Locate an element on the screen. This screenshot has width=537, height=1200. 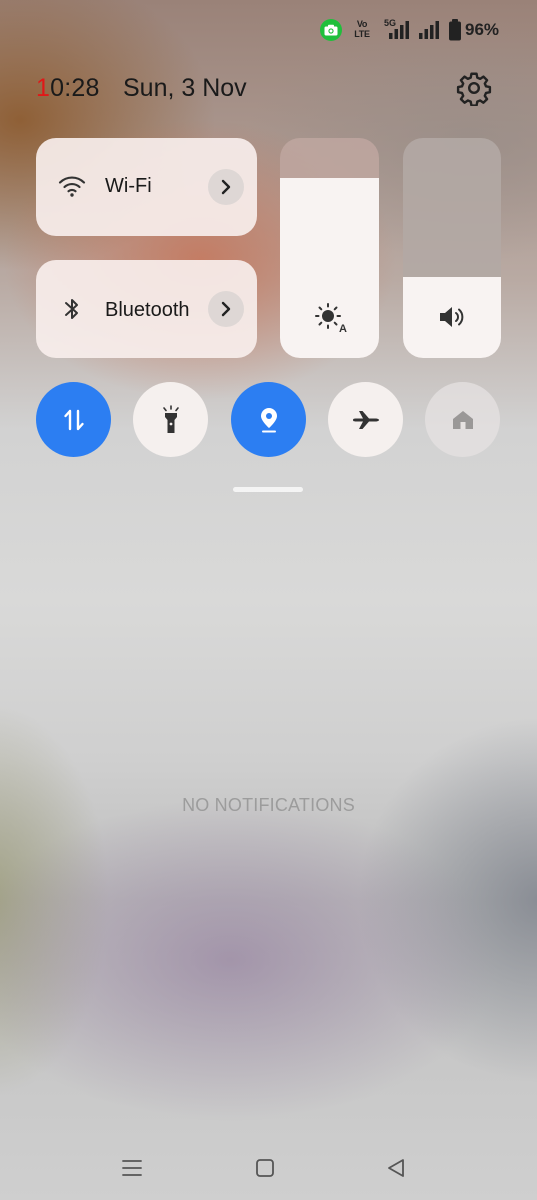
status-bar: Vo LTE 5G 96% is located at coordinates (268, 30).